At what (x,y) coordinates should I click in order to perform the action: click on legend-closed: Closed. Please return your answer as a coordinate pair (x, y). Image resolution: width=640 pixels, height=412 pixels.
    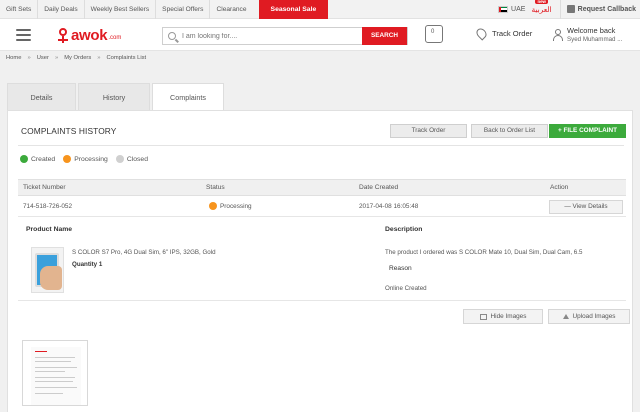
    Looking at the image, I should click on (137, 159).